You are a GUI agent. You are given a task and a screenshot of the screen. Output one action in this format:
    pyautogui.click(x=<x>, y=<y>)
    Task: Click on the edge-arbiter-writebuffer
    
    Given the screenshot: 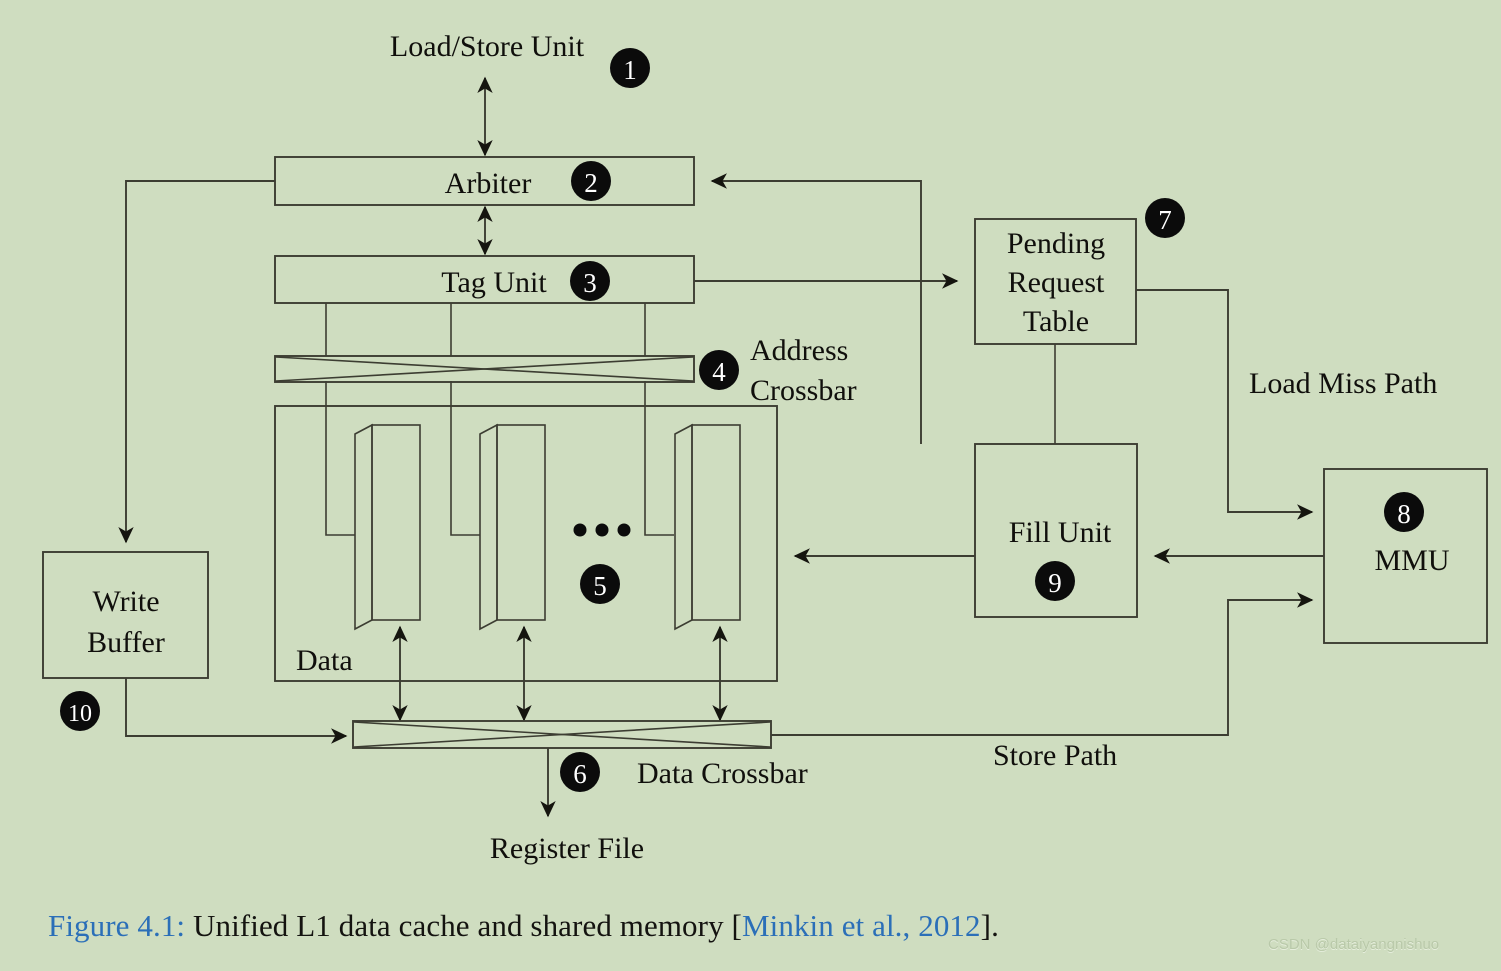 What is the action you would take?
    pyautogui.click(x=196, y=362)
    